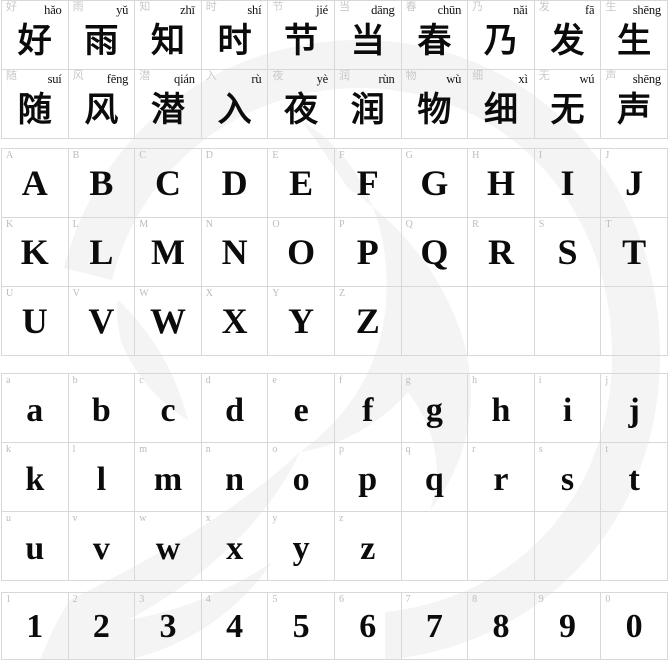 This screenshot has height=660, width=670. I want to click on glyph-cell: dd, so click(235, 408).